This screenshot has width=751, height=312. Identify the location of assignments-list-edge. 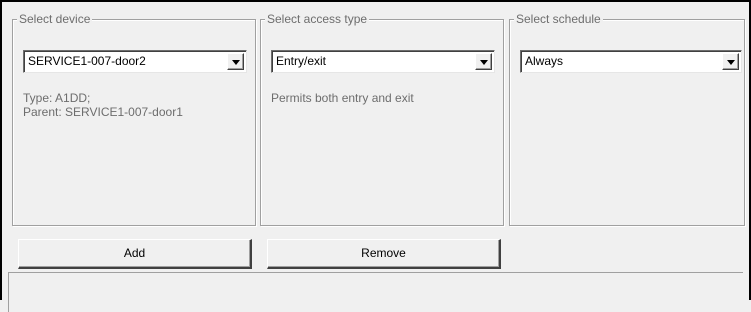
(375, 292).